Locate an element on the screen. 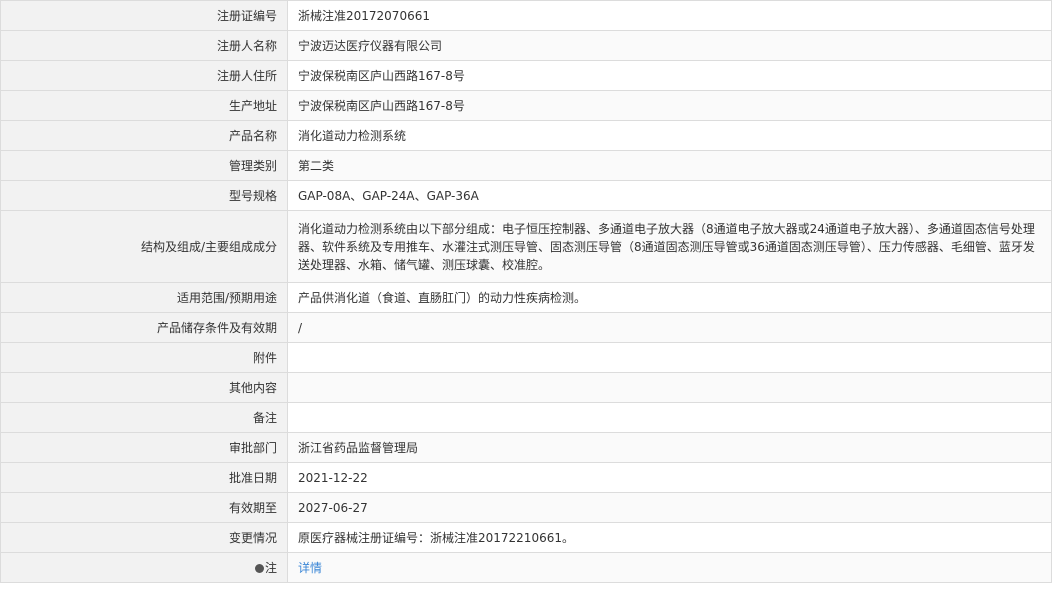 The image size is (1055, 600). management-category-value: 第二类 is located at coordinates (669, 165).